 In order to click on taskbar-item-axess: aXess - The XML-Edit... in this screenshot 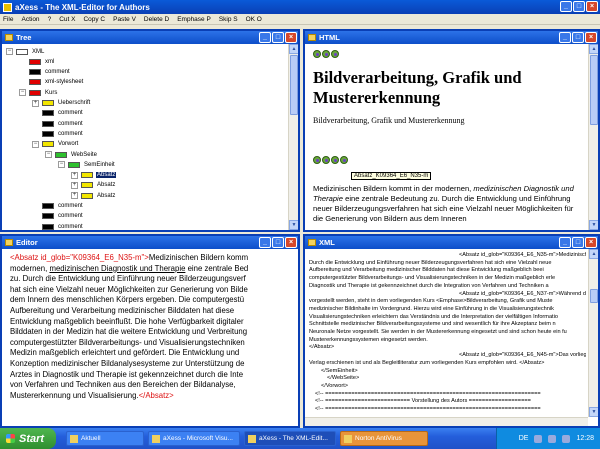, I will do `click(290, 438)`.